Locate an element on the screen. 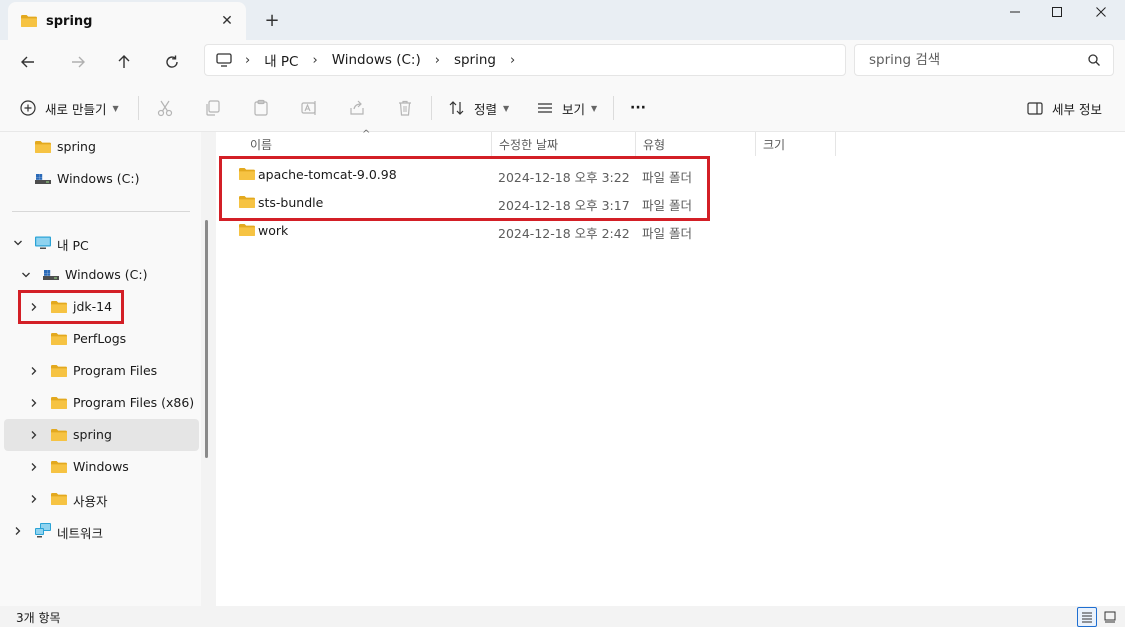 The width and height of the screenshot is (1125, 627). details-pane-button: 세부 정보 is located at coordinates (1064, 108).